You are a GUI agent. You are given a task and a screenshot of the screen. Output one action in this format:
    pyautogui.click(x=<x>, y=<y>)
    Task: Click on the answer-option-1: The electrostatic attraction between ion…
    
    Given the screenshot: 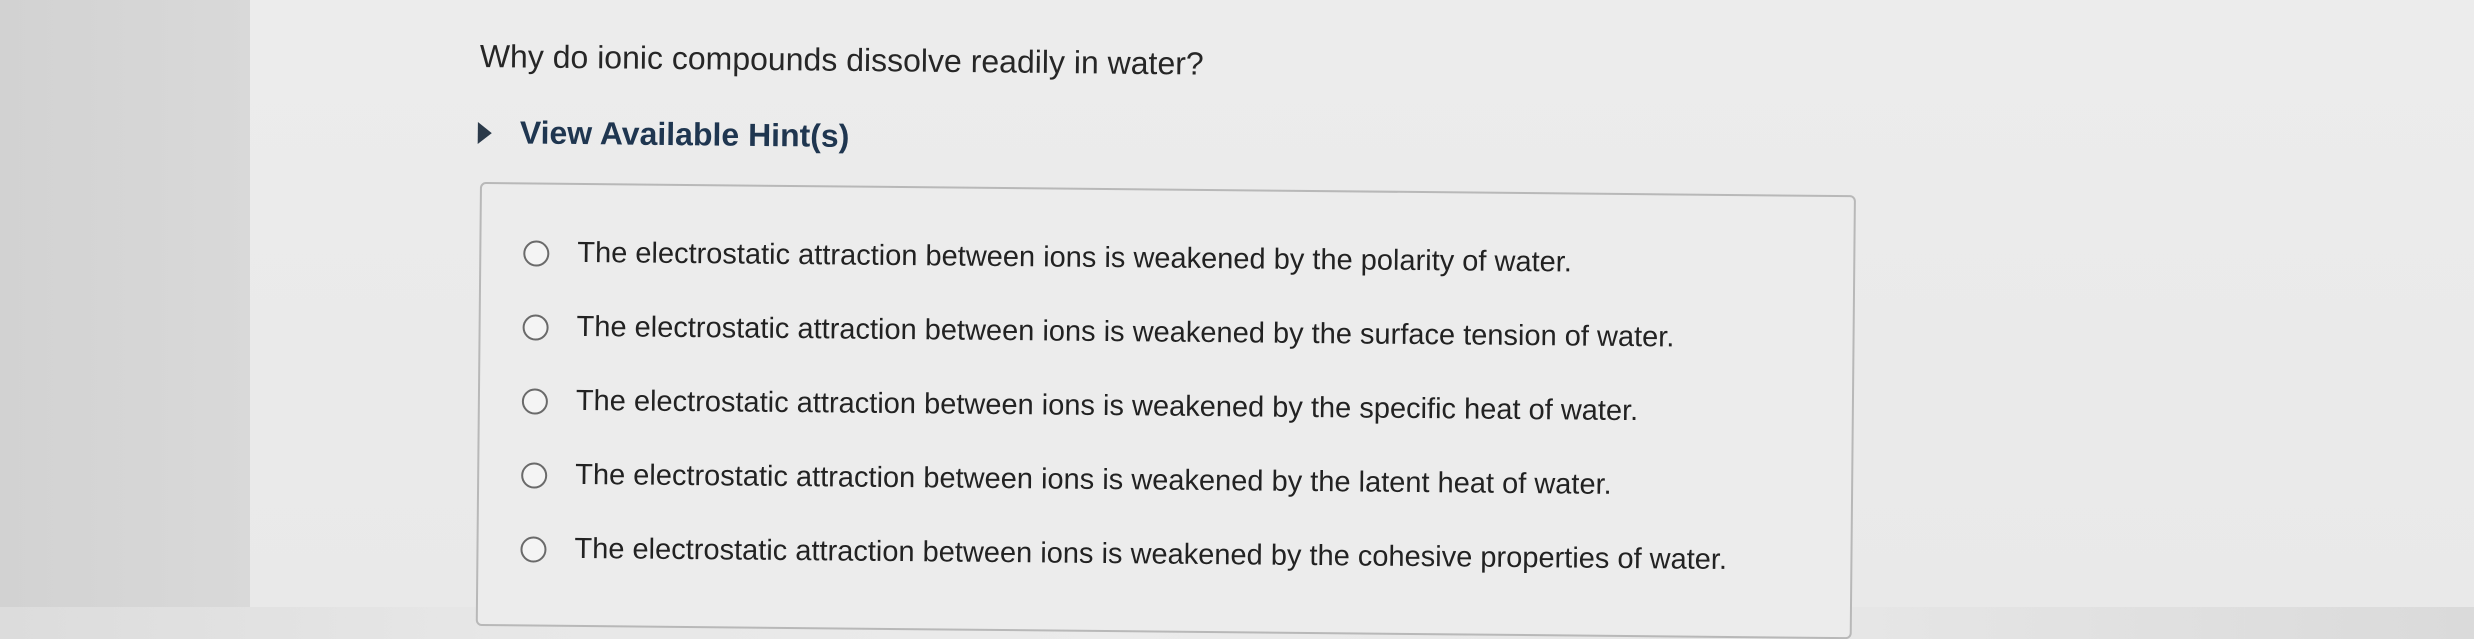 What is the action you would take?
    pyautogui.click(x=1047, y=257)
    